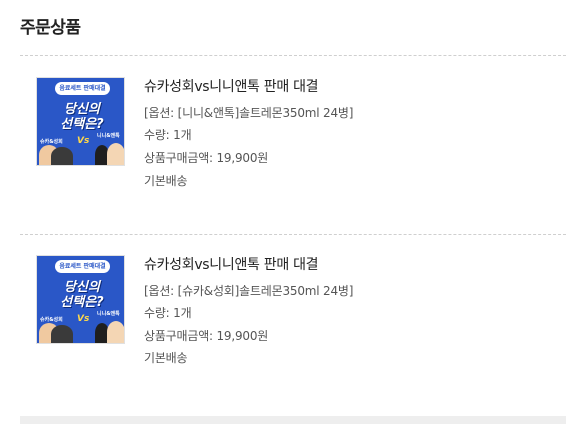 The width and height of the screenshot is (566, 424). What do you see at coordinates (249, 291) in the screenshot?
I see `product-option: [옵션: [슈카&성회]솔트레몬350ml 24병]` at bounding box center [249, 291].